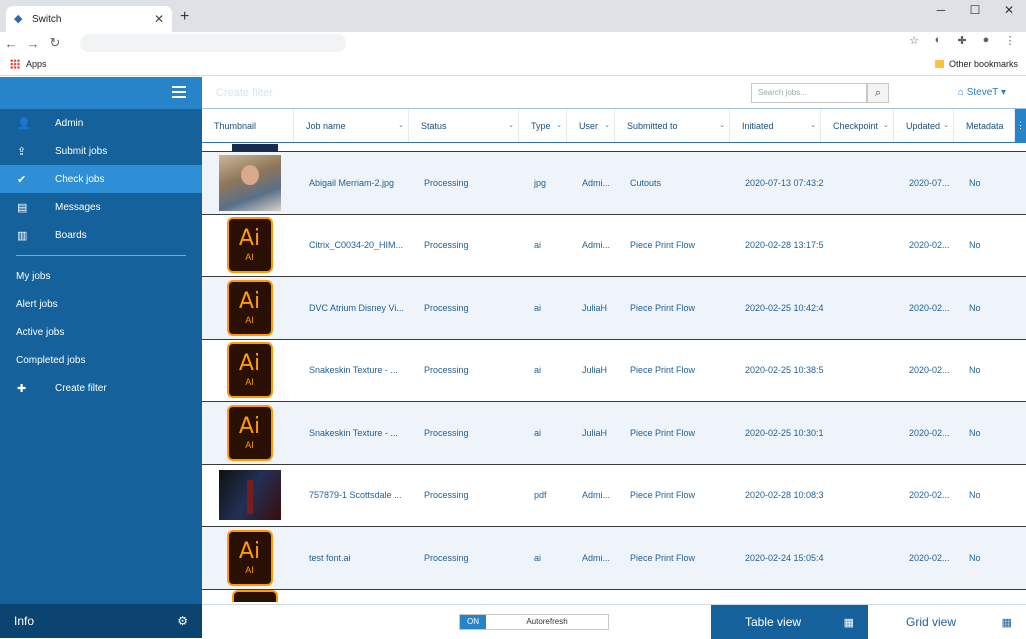 This screenshot has height=639, width=1026. What do you see at coordinates (547, 621) in the screenshot?
I see `autorefresh-label: Autorefresh` at bounding box center [547, 621].